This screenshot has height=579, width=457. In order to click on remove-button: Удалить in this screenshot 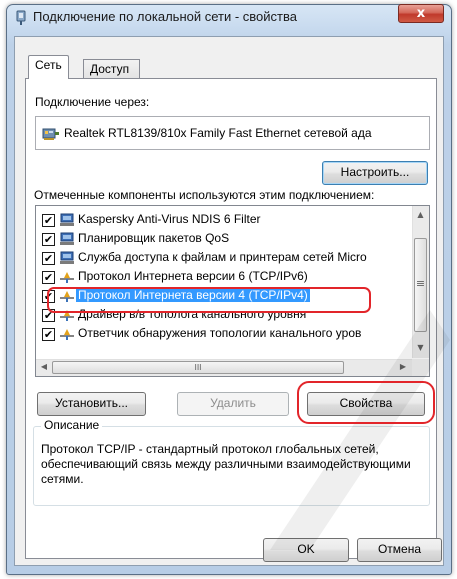, I will do `click(233, 404)`.